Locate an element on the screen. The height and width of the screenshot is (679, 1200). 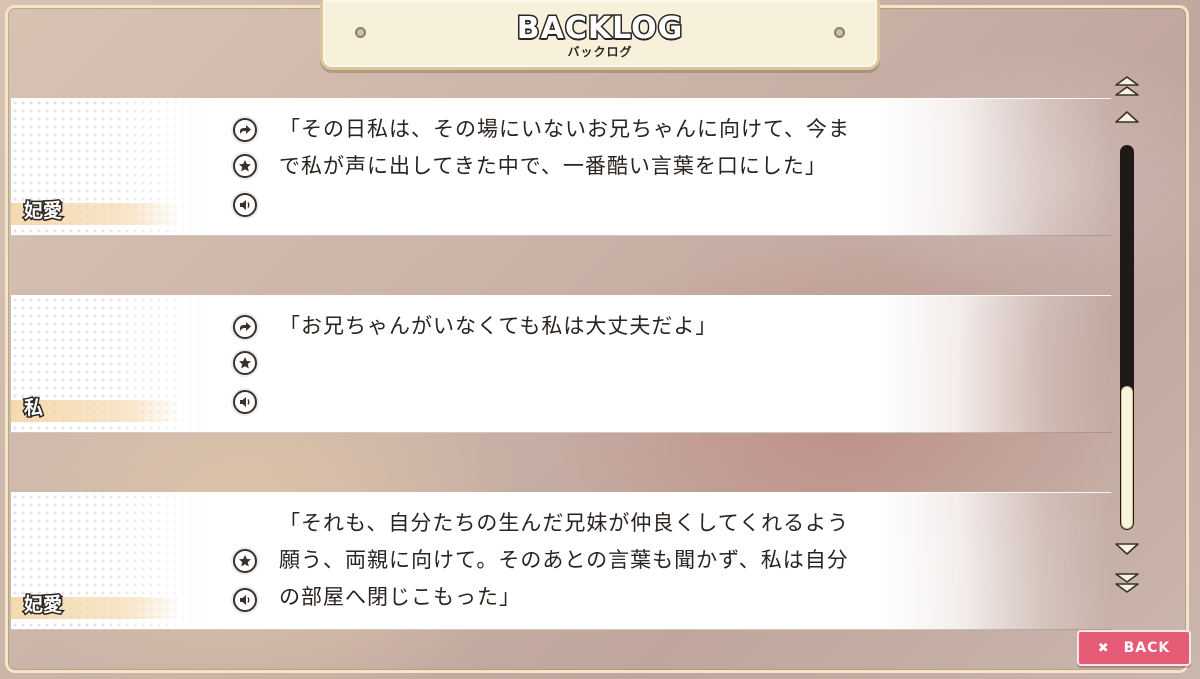
back-button: ✖ BACK is located at coordinates (1134, 648).